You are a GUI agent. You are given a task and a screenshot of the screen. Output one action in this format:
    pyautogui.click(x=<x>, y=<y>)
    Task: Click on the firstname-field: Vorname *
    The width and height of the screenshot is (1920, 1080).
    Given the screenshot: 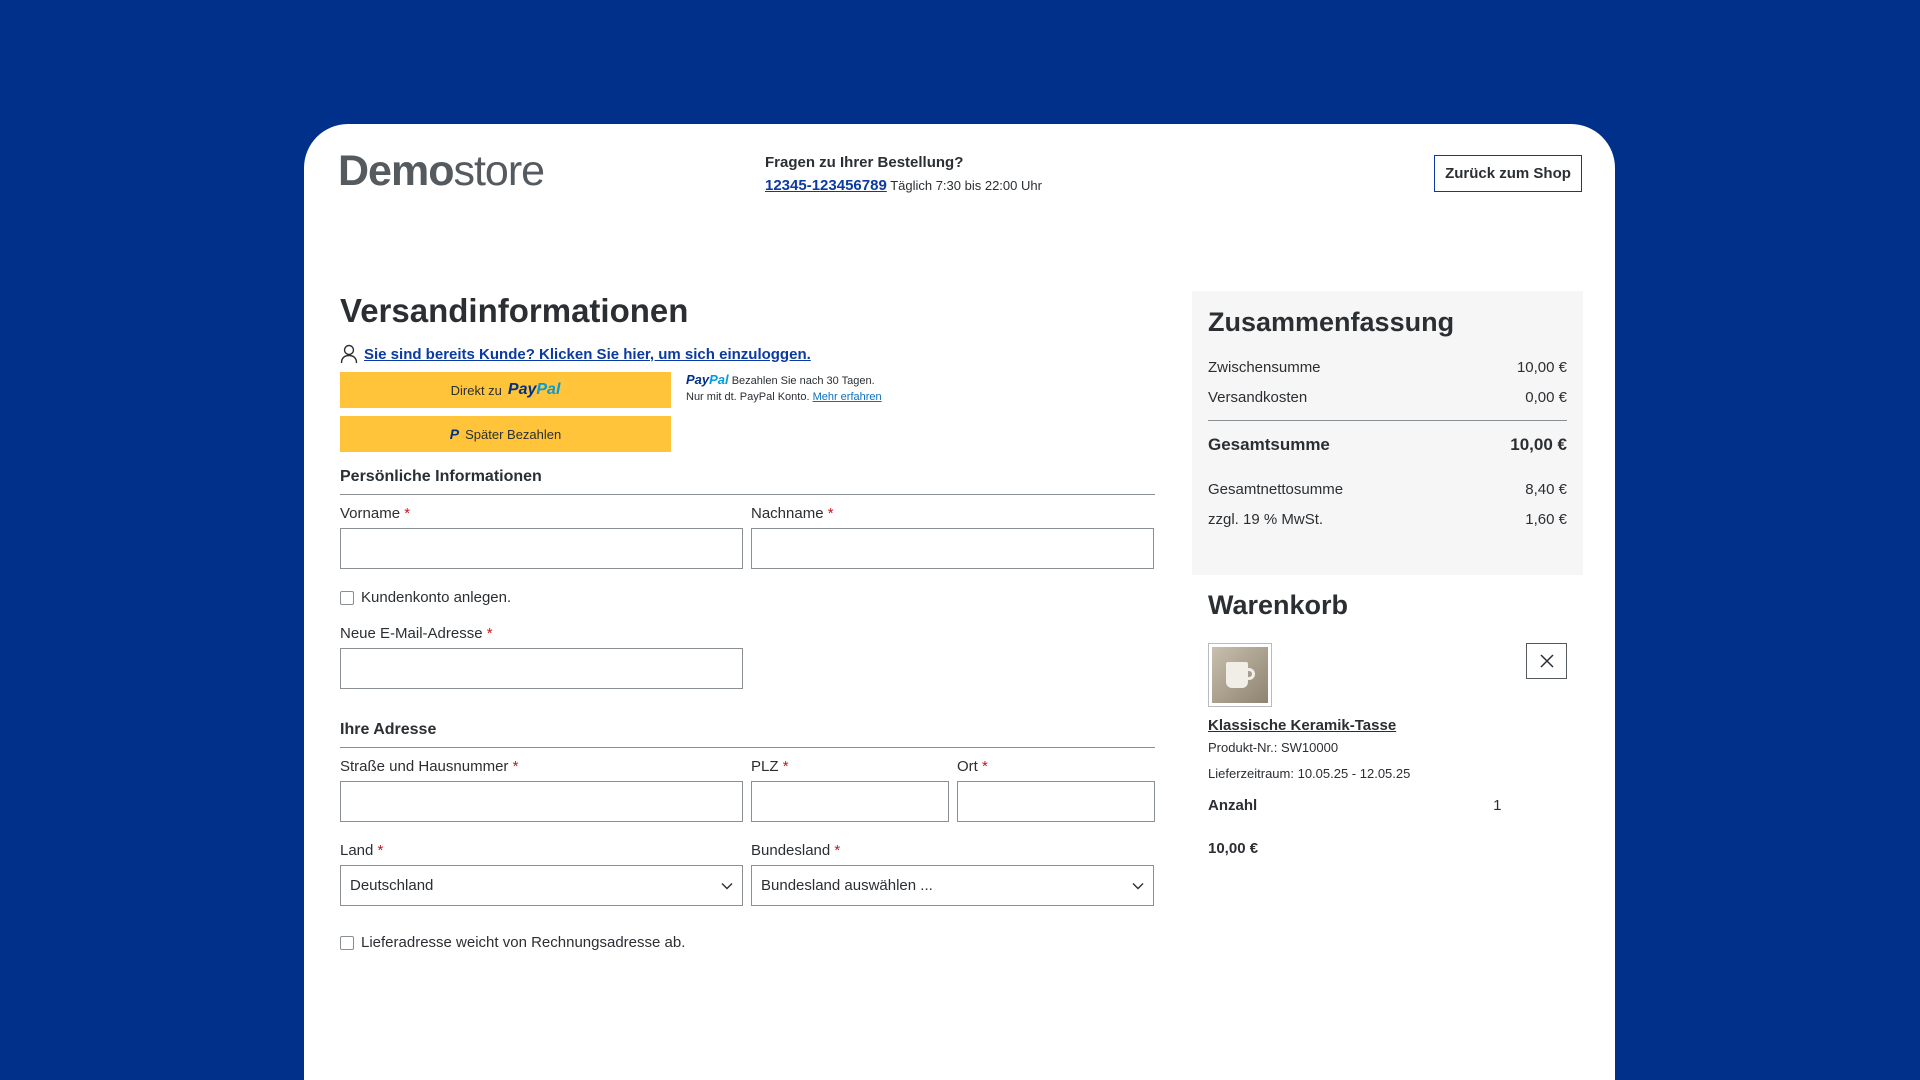 What is the action you would take?
    pyautogui.click(x=541, y=537)
    